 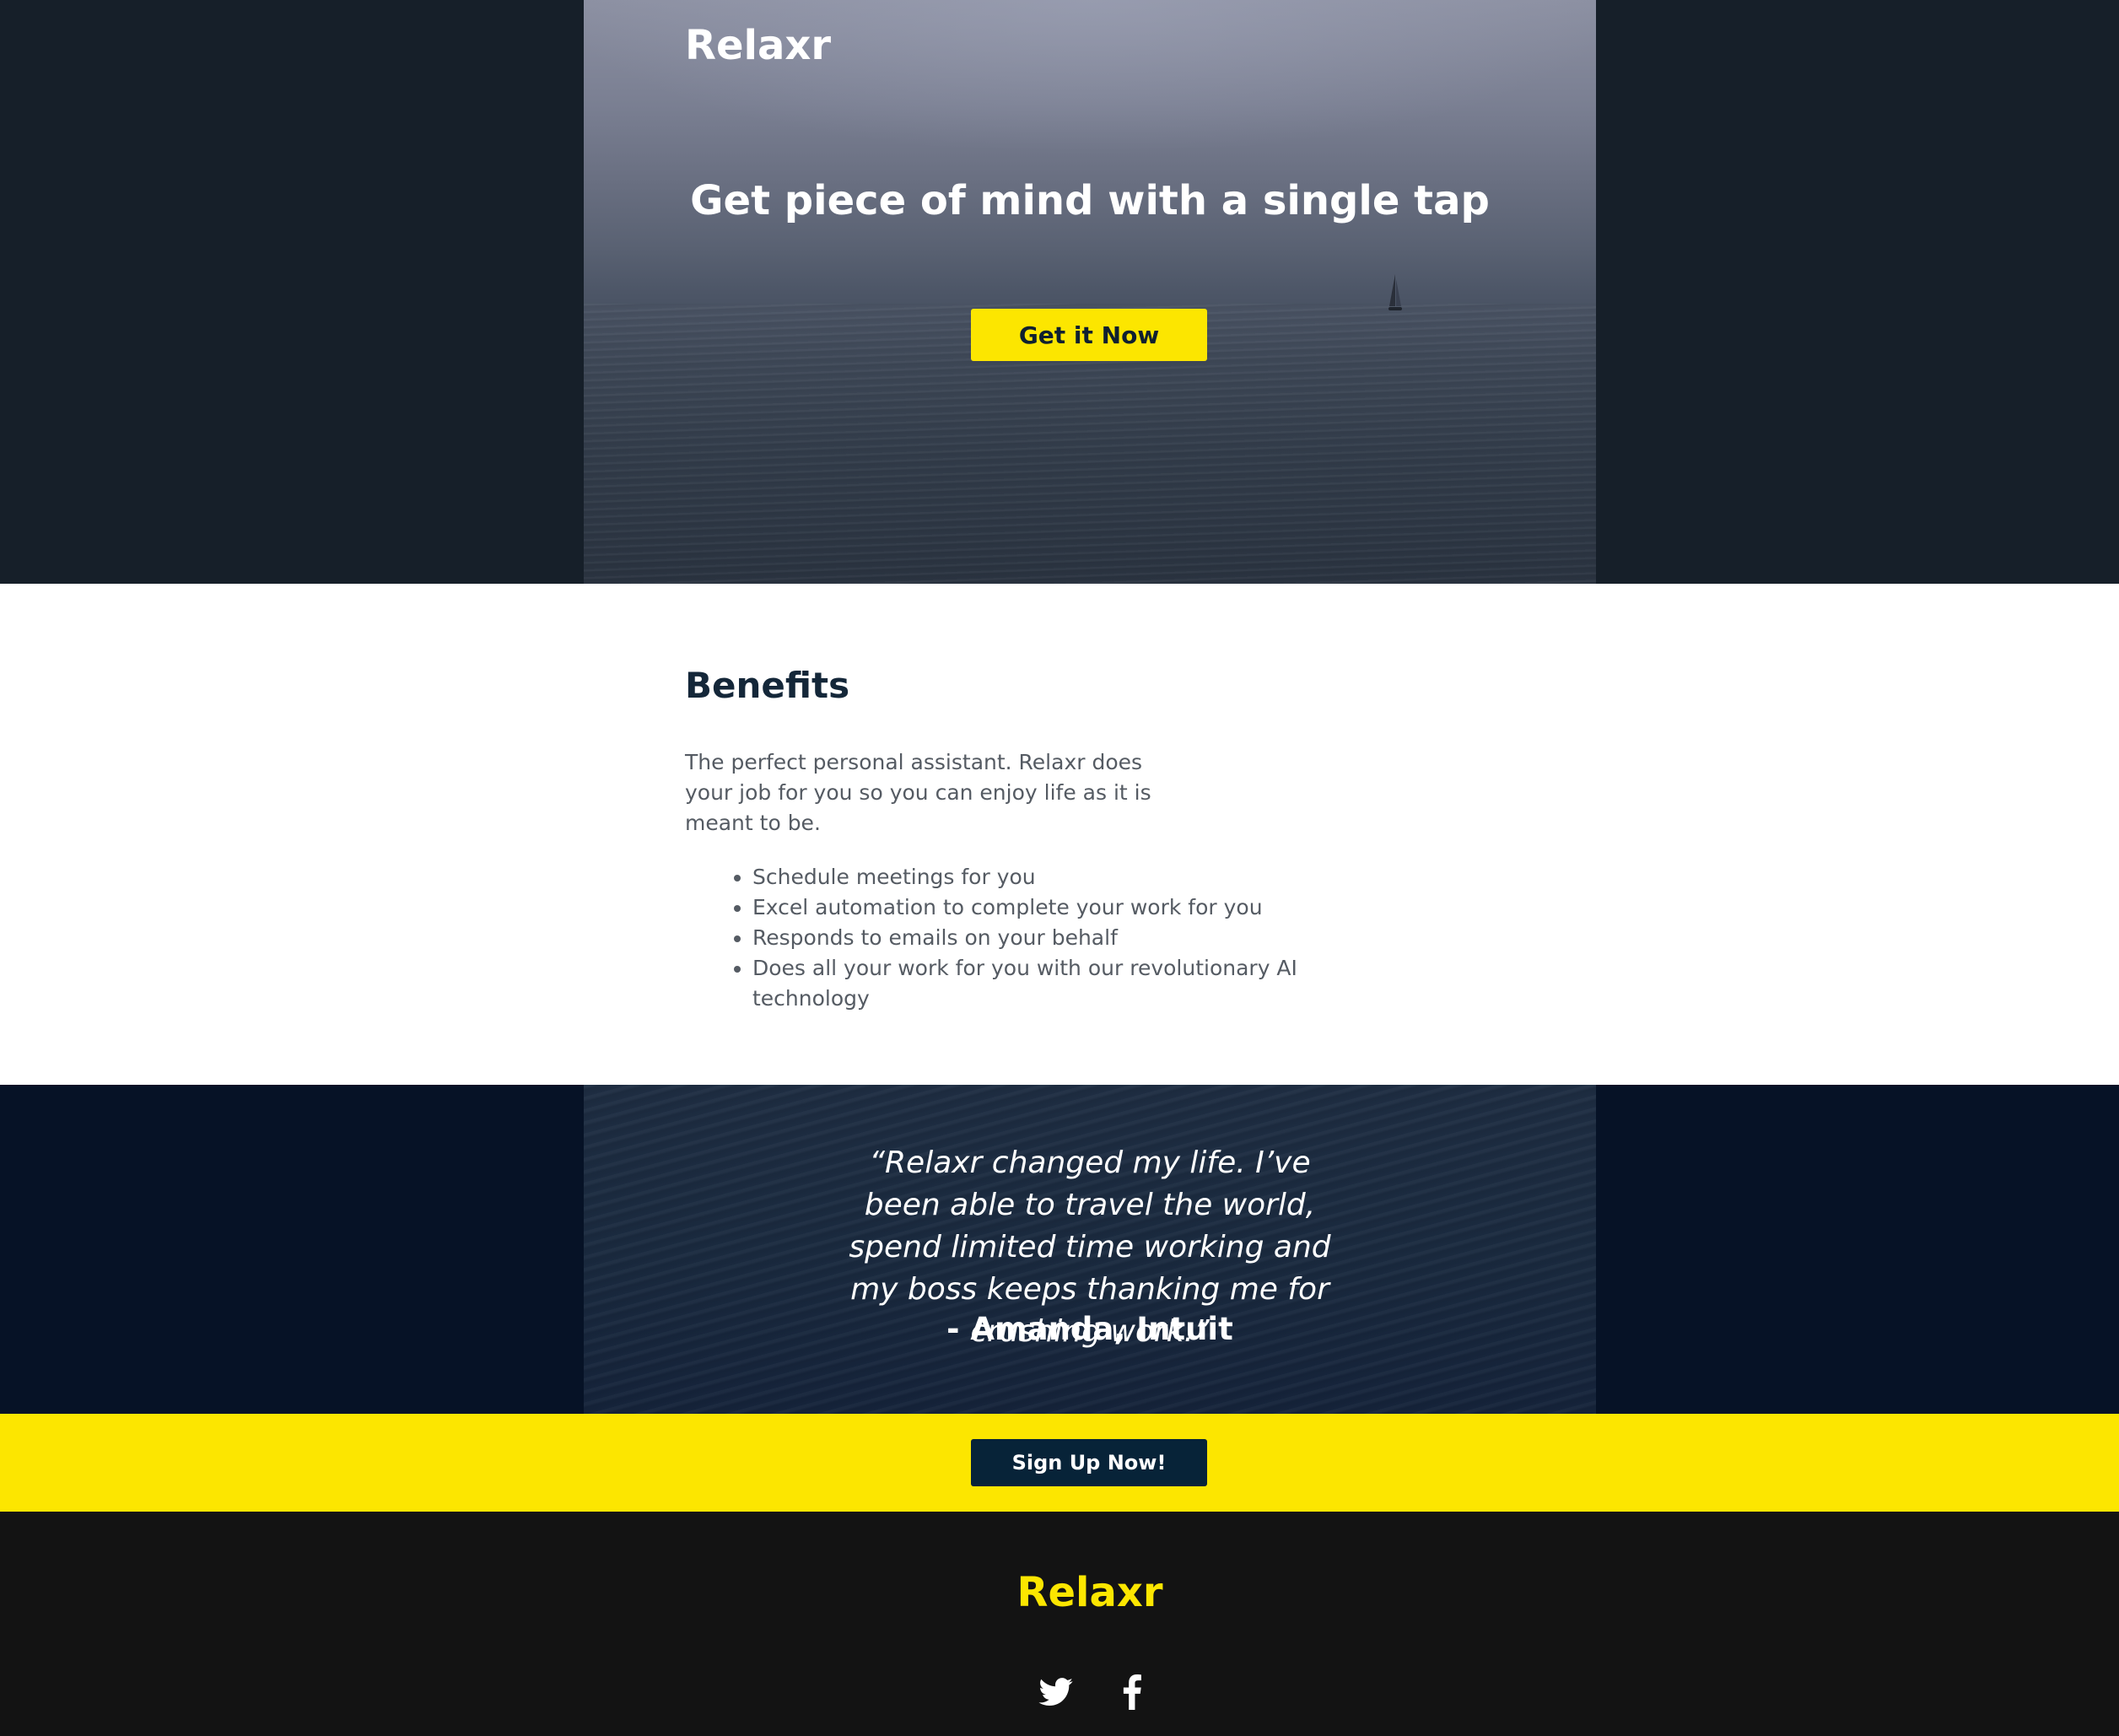 What do you see at coordinates (1089, 335) in the screenshot?
I see `get-it-now-button: Get it Now` at bounding box center [1089, 335].